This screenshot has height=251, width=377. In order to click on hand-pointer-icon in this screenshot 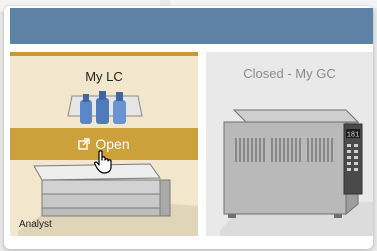, I will do `click(103, 162)`.